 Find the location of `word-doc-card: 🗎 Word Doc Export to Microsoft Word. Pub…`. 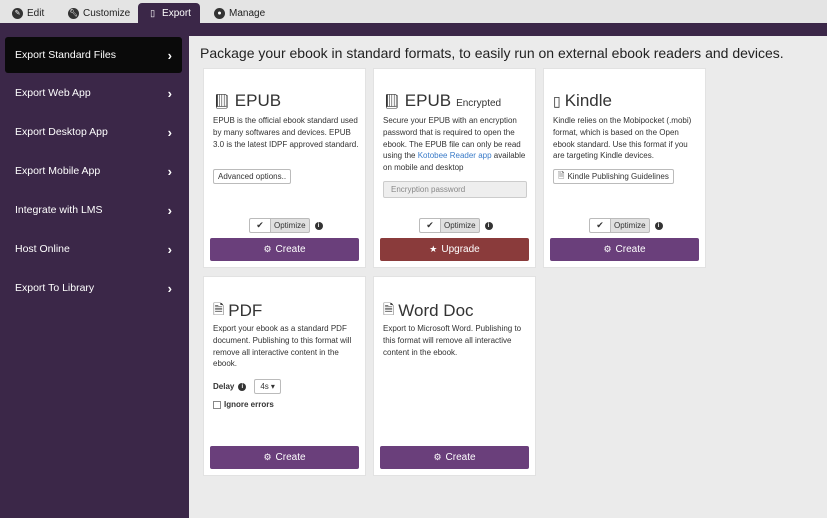

word-doc-card: 🗎 Word Doc Export to Microsoft Word. Pub… is located at coordinates (454, 376).